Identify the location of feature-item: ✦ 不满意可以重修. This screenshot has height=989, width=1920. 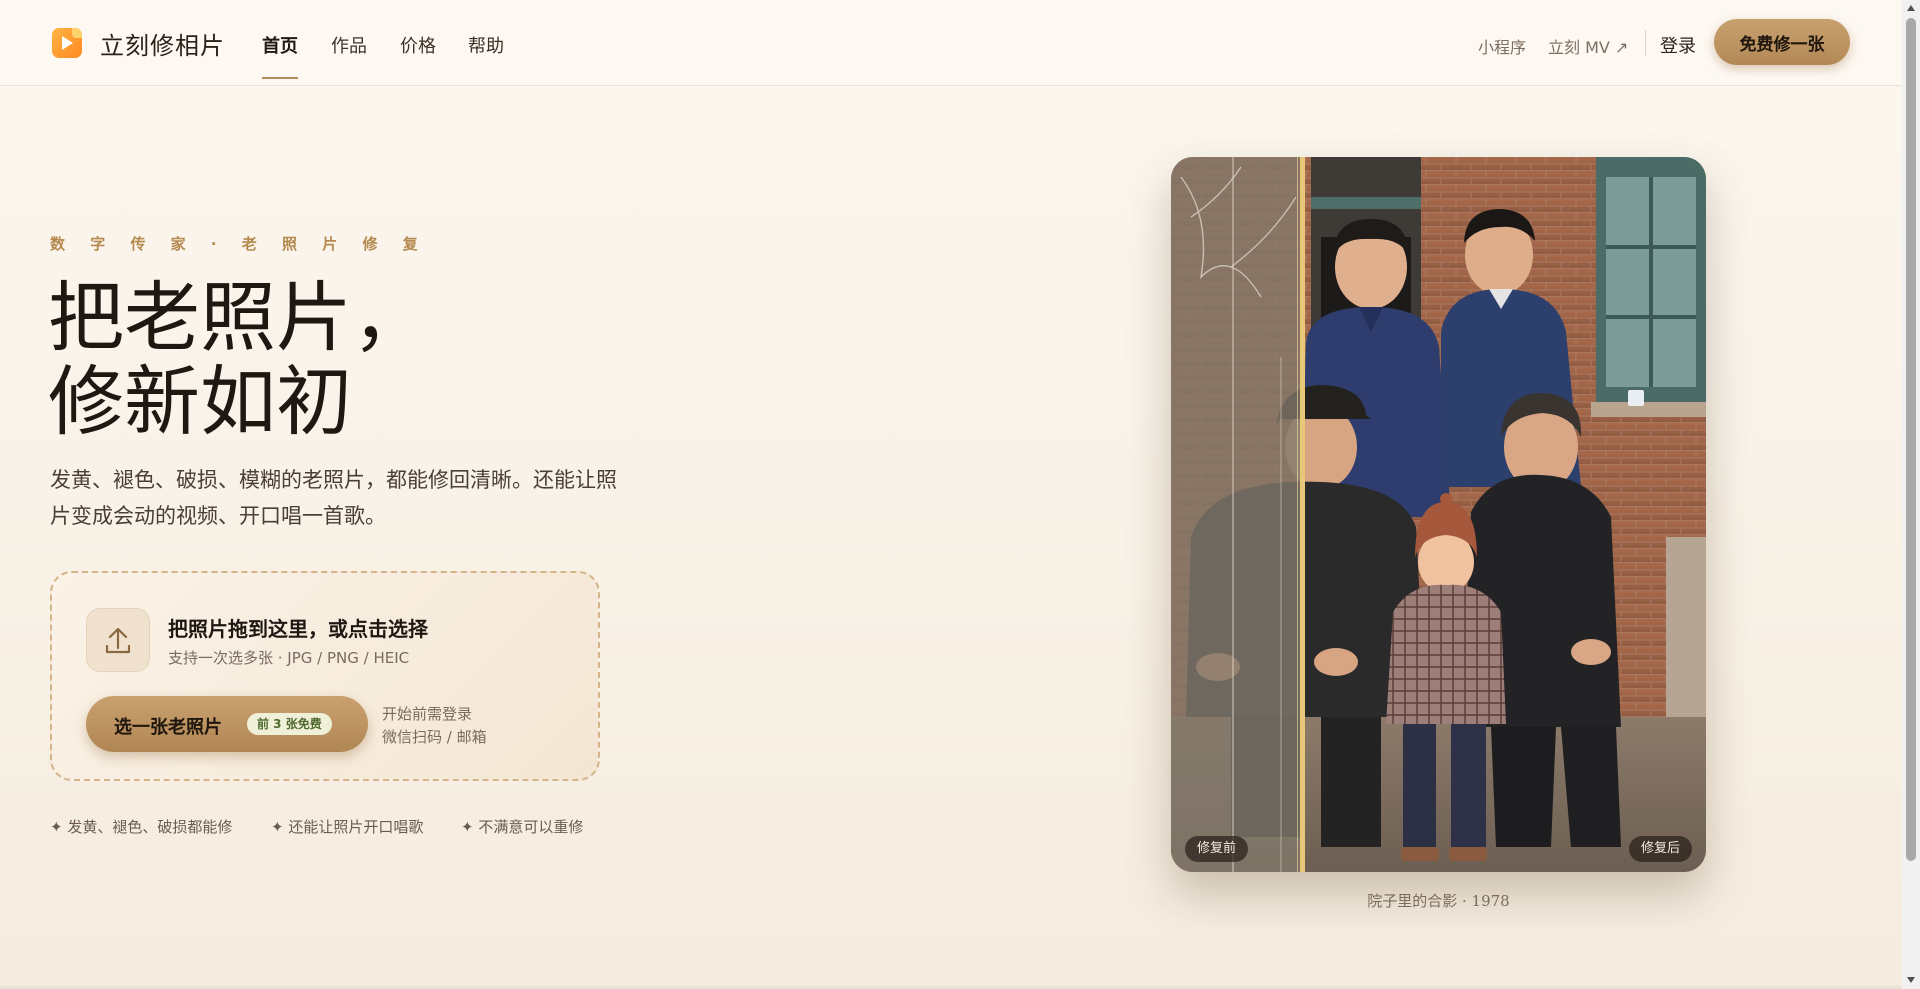
(522, 827).